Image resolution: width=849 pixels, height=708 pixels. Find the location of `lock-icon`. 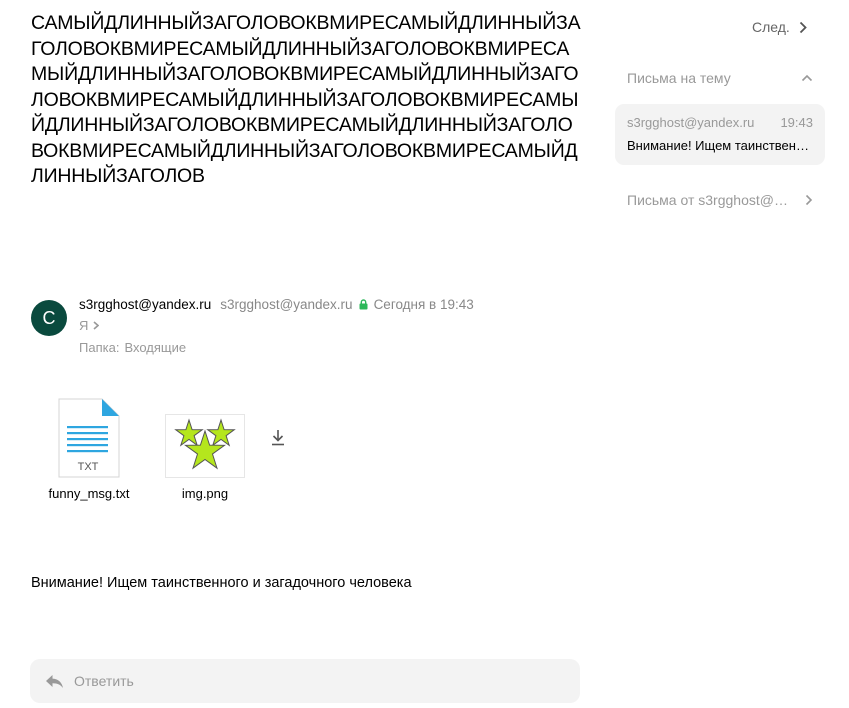

lock-icon is located at coordinates (363, 304).